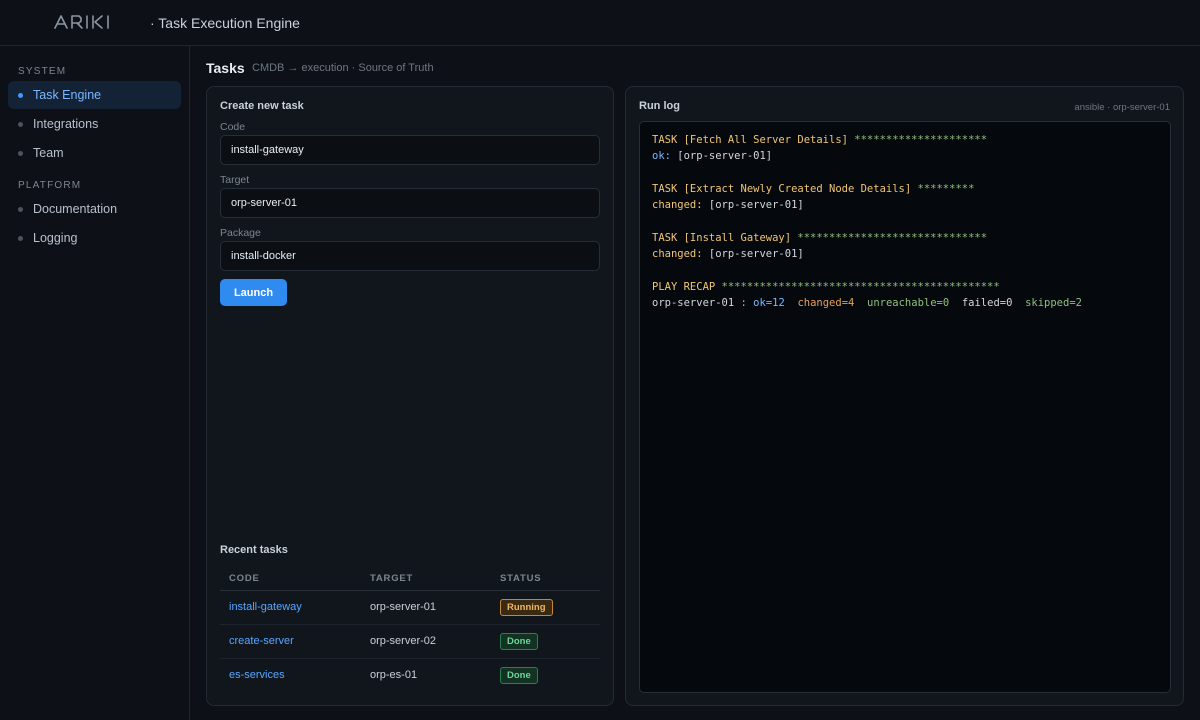  Describe the element at coordinates (600, 23) in the screenshot. I see `top-bar: · Task Execution Engine` at that location.